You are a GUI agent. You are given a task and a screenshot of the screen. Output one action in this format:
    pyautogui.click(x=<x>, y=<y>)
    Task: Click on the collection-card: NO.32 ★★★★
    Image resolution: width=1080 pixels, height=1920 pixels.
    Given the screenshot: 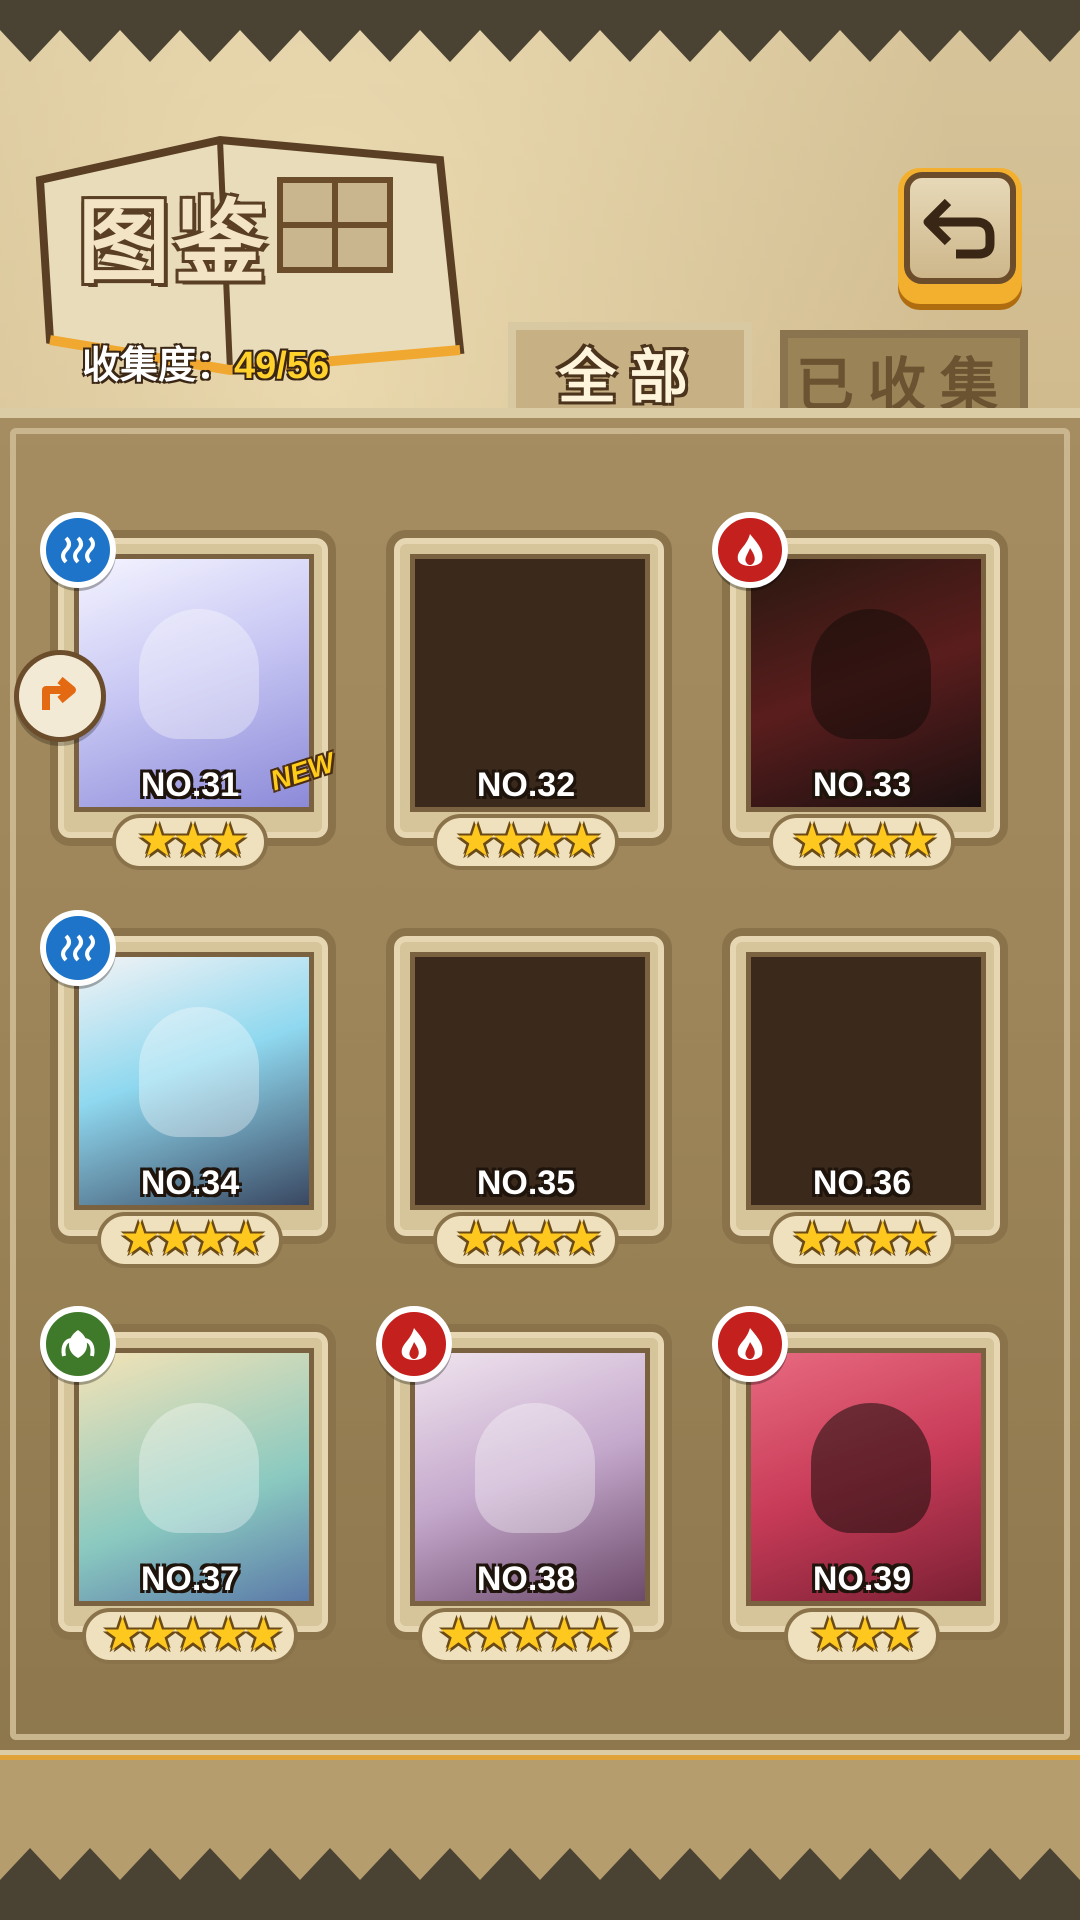 What is the action you would take?
    pyautogui.click(x=526, y=692)
    